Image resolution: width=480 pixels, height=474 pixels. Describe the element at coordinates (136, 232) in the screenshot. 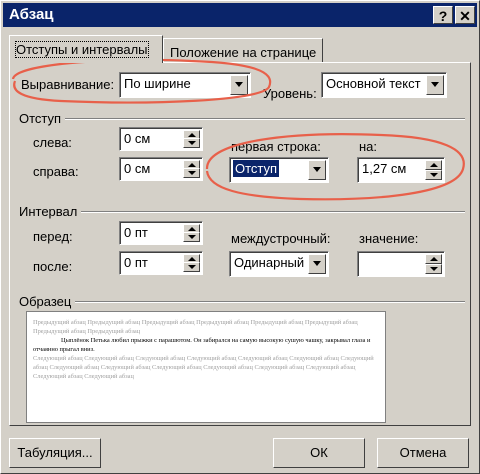

I see `spacing-before-value: 0 пт` at that location.